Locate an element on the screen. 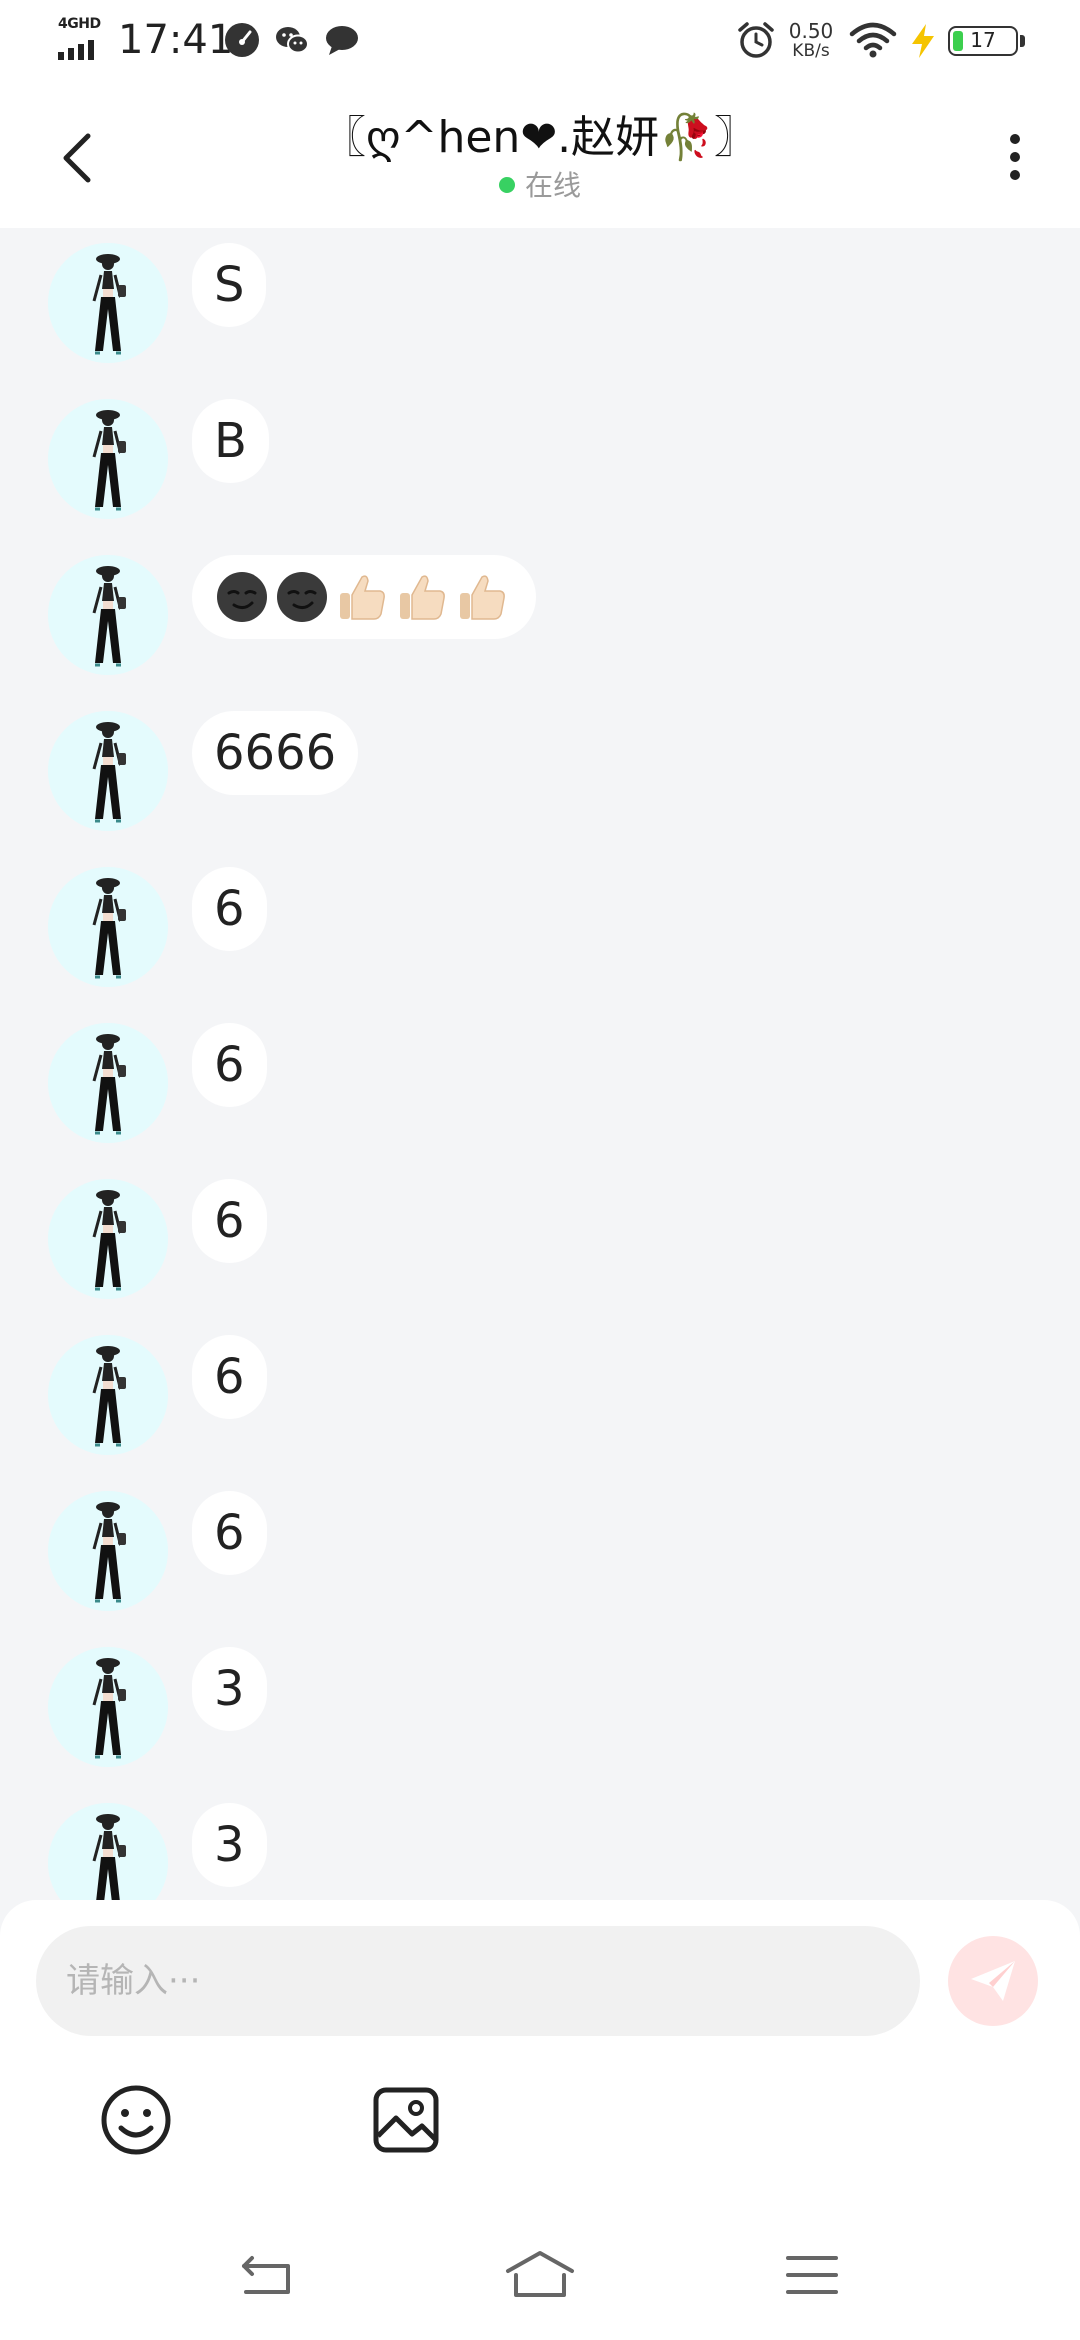  message-bubble is located at coordinates (364, 597).